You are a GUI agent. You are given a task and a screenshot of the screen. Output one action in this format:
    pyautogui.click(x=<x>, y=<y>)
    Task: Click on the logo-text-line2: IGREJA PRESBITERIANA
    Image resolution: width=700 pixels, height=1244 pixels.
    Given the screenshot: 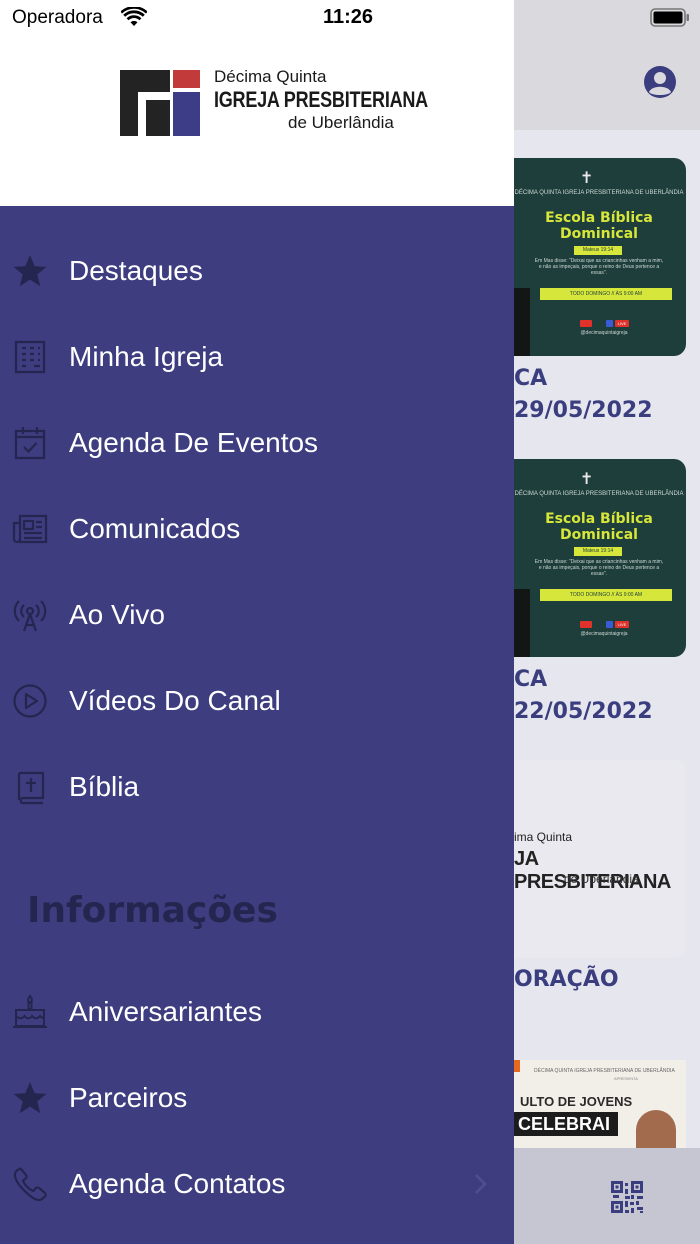 What is the action you would take?
    pyautogui.click(x=321, y=99)
    